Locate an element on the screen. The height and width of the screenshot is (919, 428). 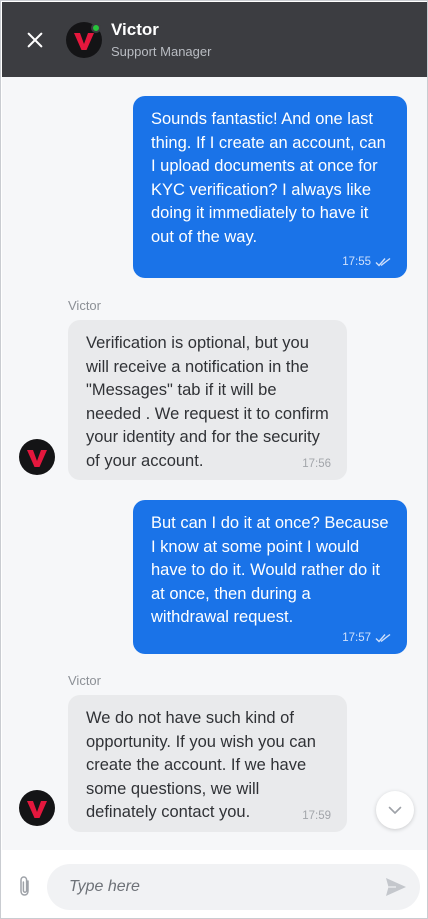
scroll-down-button is located at coordinates (395, 810).